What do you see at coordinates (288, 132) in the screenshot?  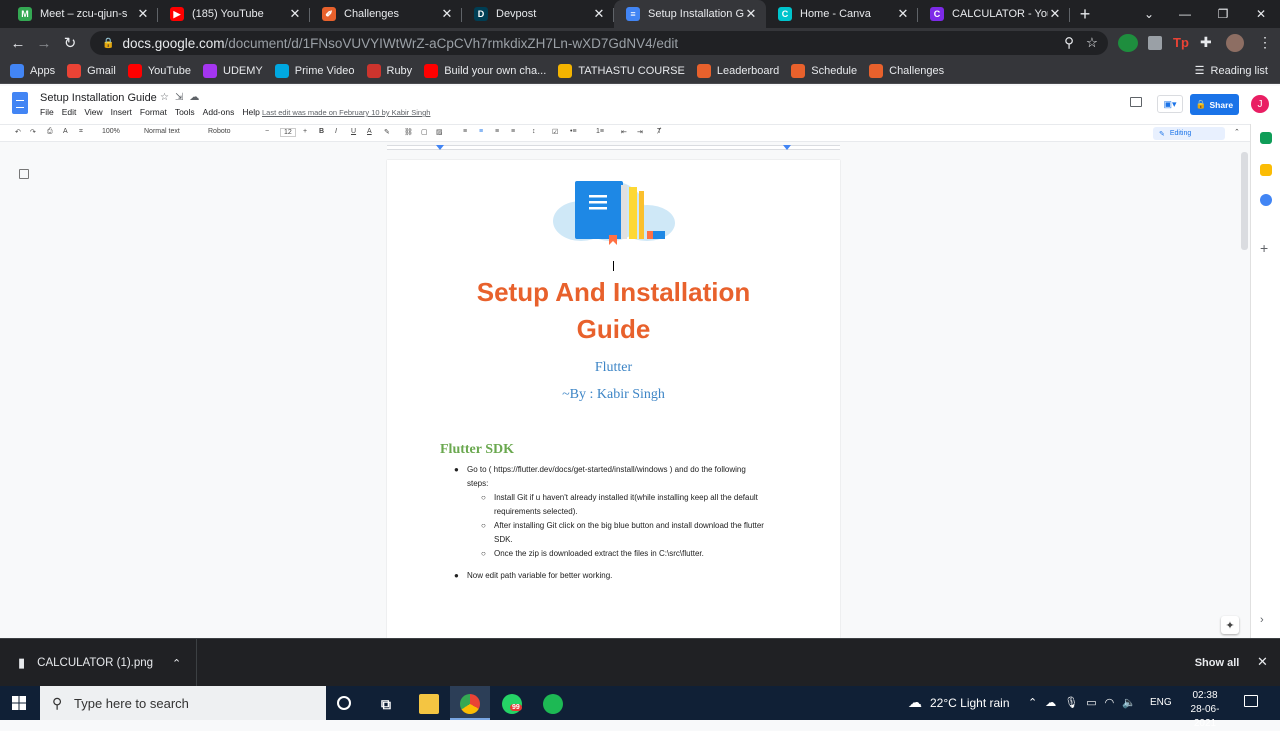 I see `font-size-input: 12` at bounding box center [288, 132].